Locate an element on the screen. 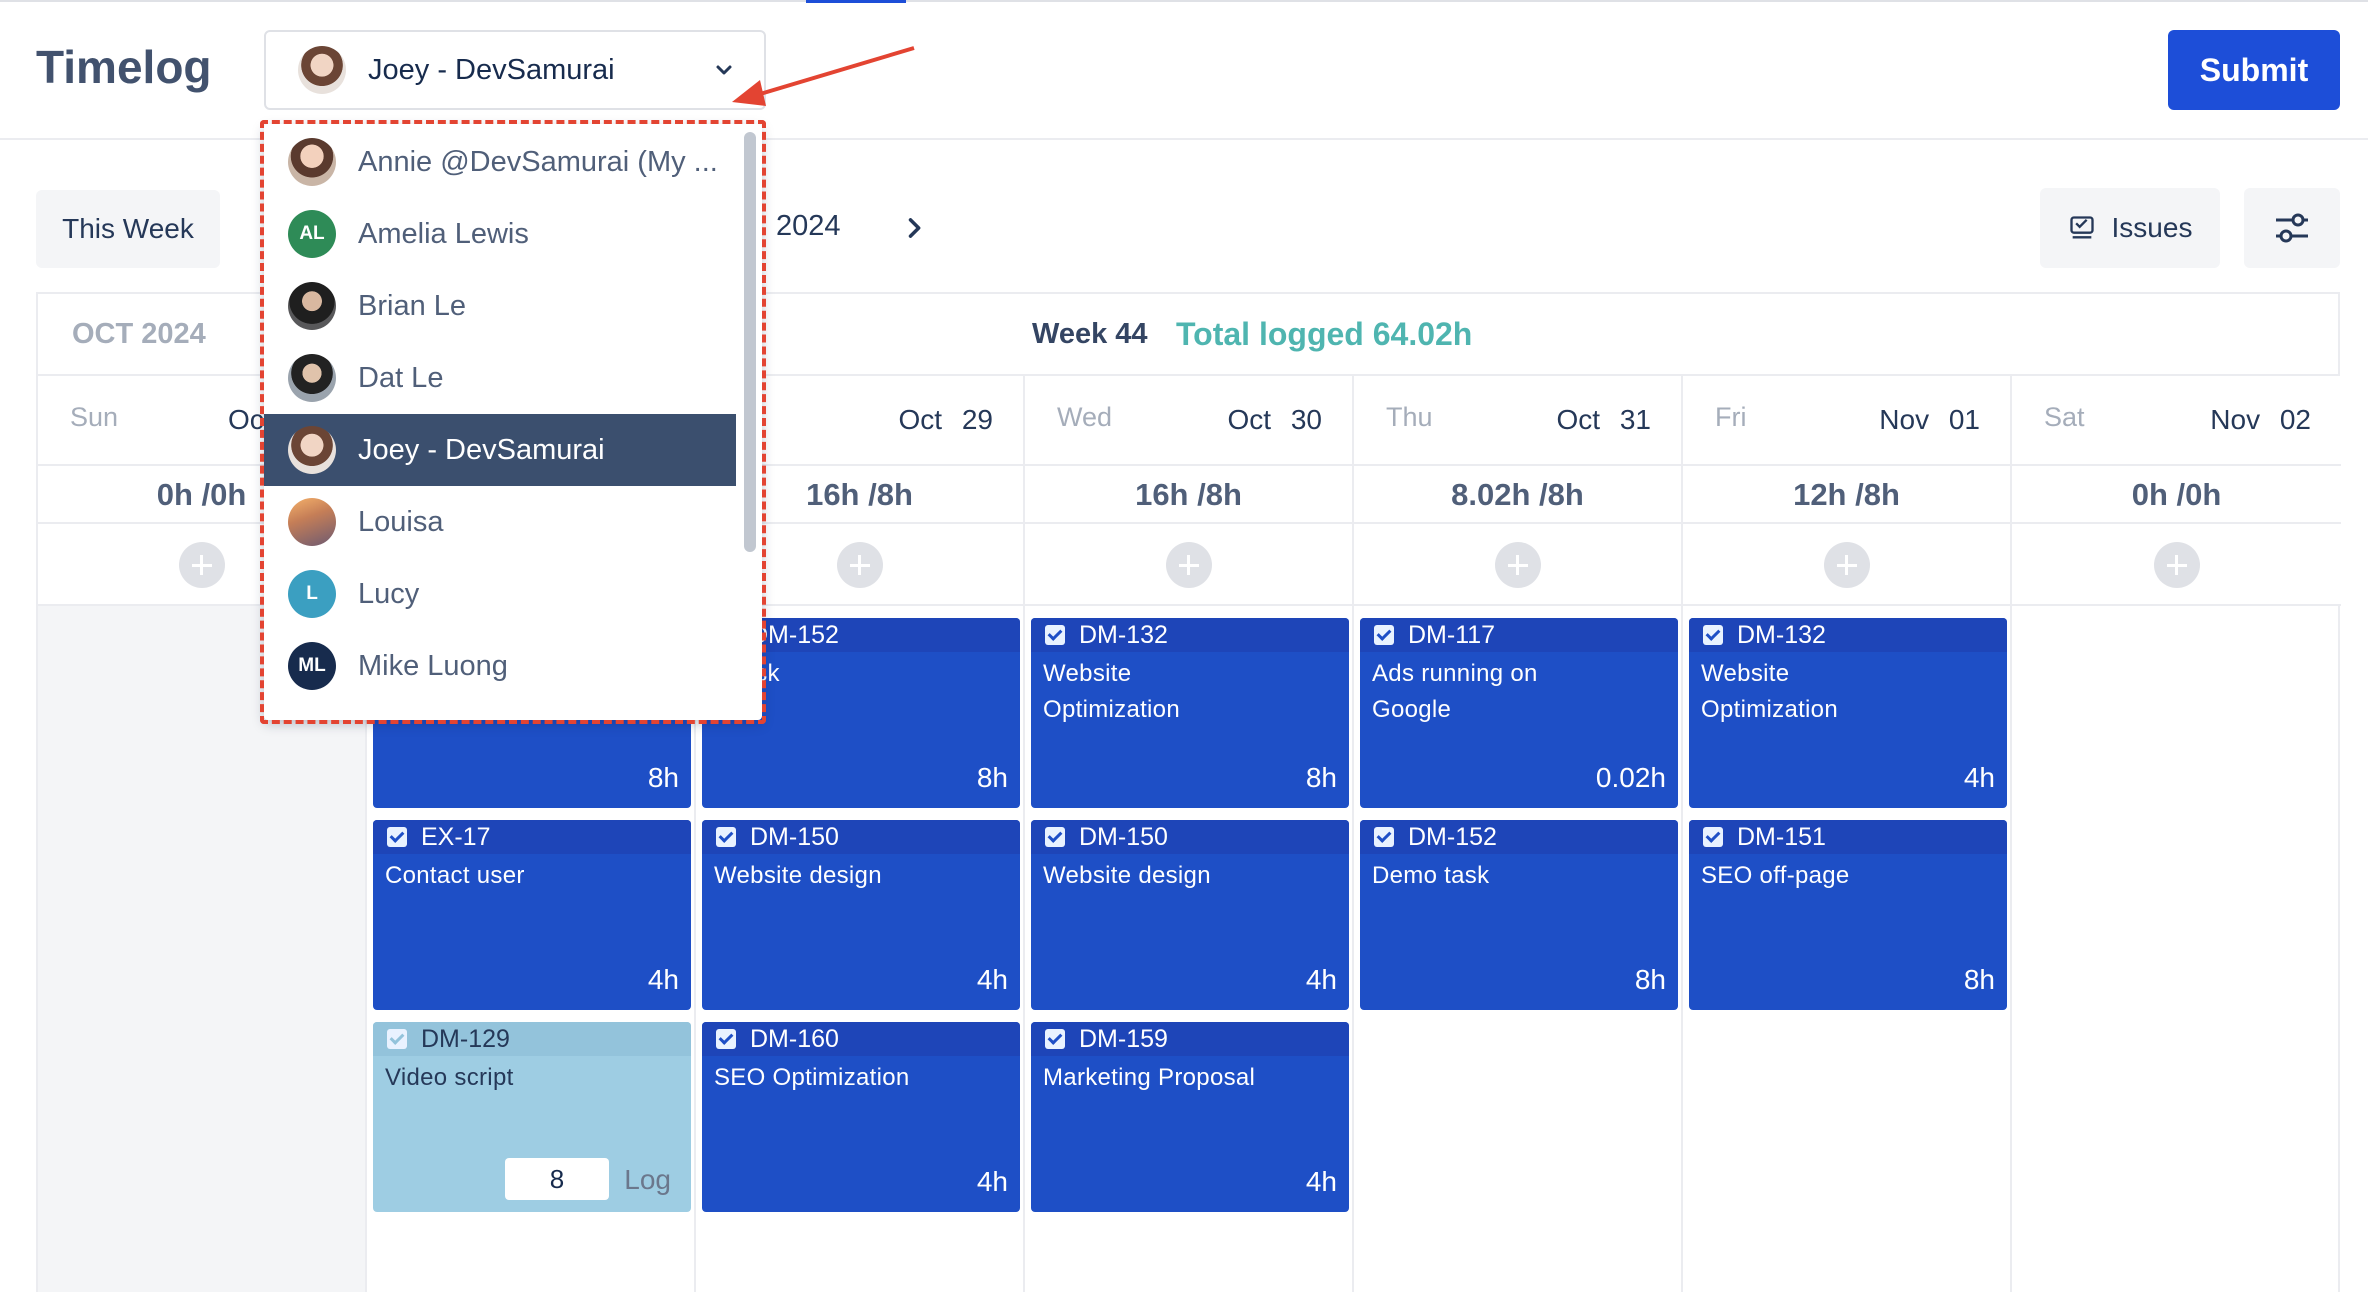  worklog-card: DM-151 SEO off-page 8h is located at coordinates (1848, 915).